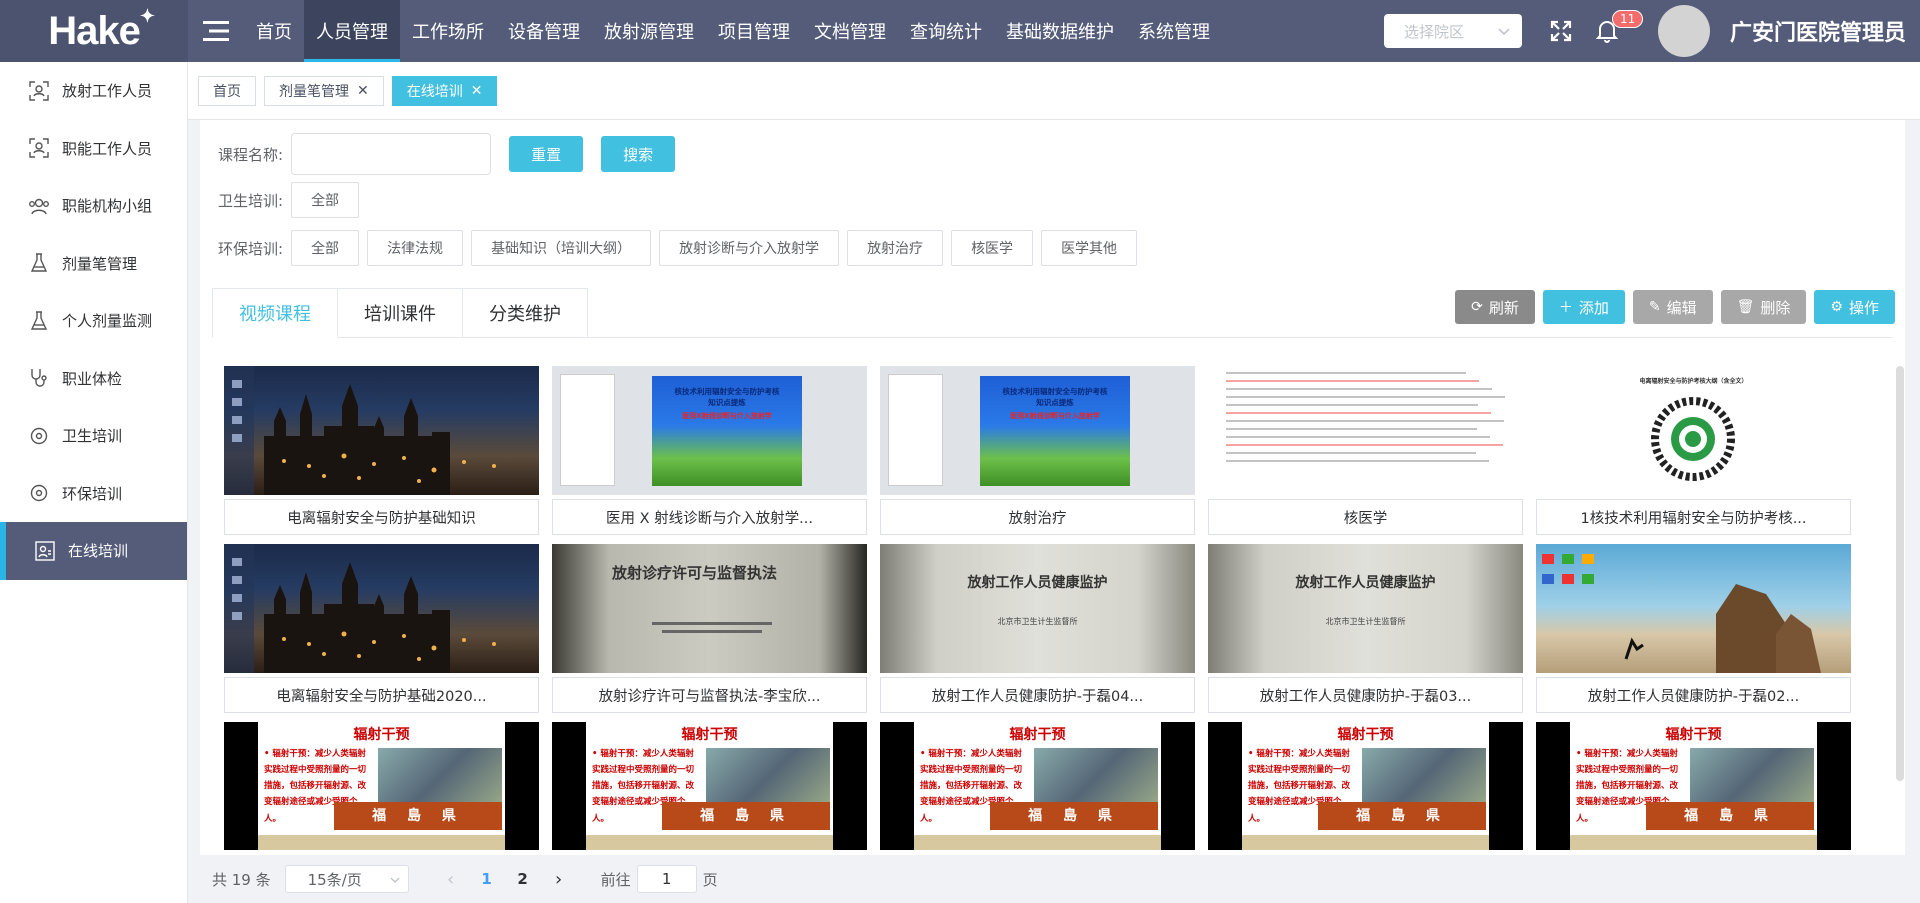 This screenshot has height=903, width=1920. What do you see at coordinates (391, 154) in the screenshot?
I see `course-name-input` at bounding box center [391, 154].